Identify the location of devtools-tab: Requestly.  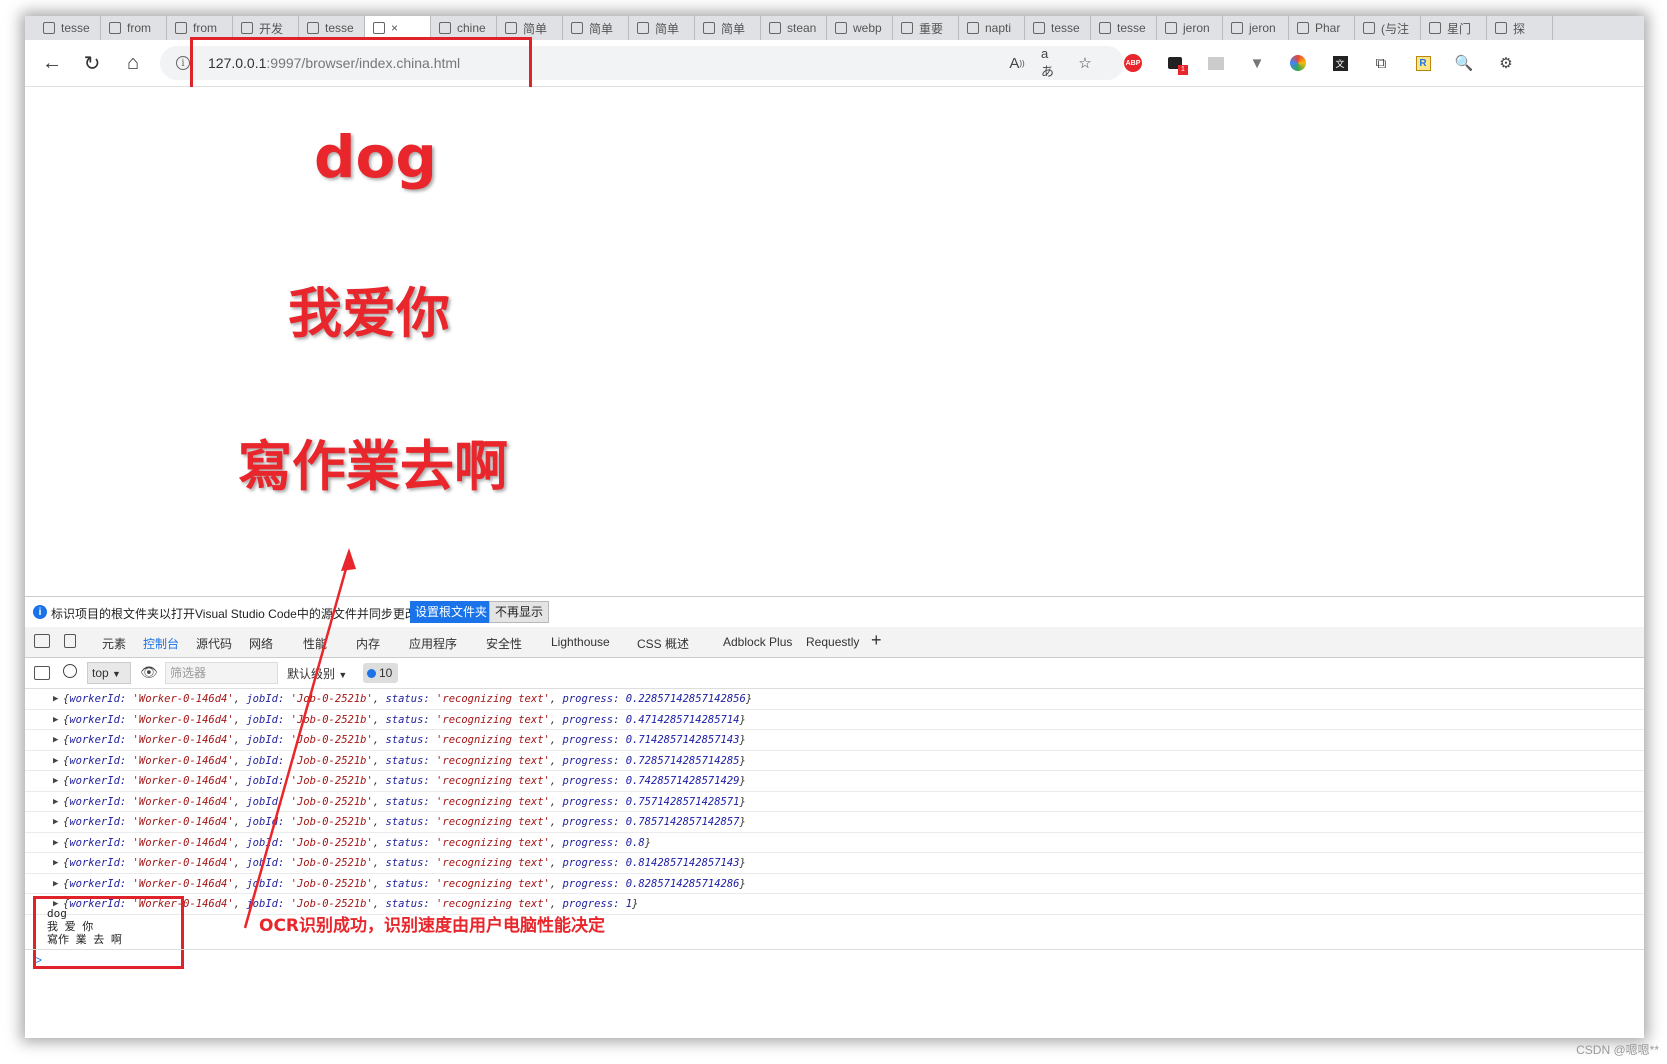
(832, 642).